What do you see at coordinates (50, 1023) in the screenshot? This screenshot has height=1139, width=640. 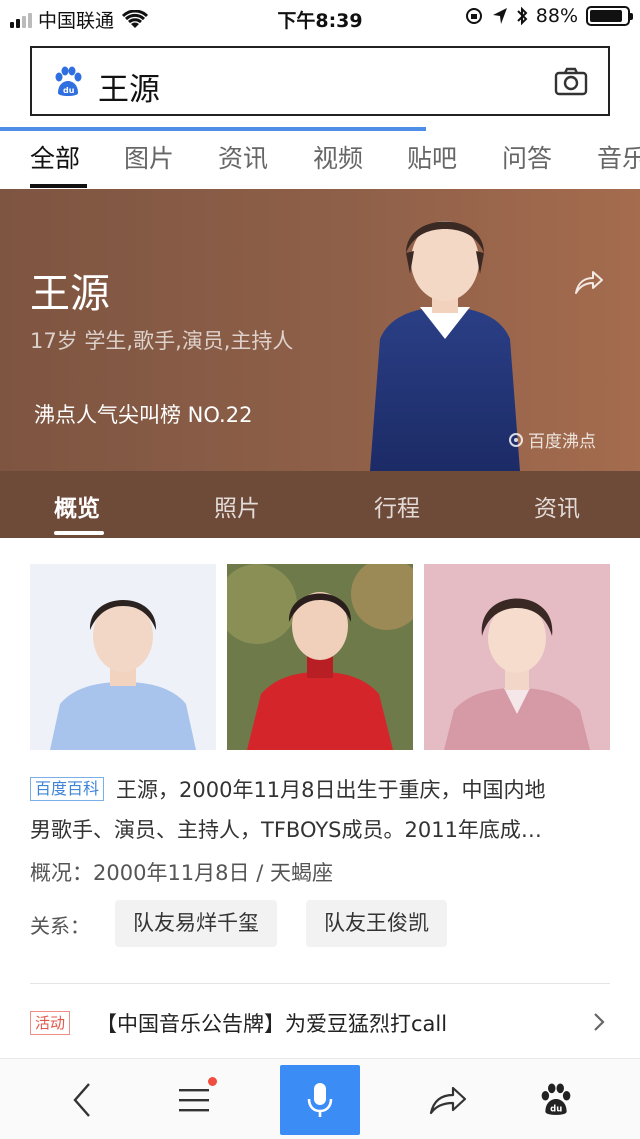 I see `event-badge: 活动` at bounding box center [50, 1023].